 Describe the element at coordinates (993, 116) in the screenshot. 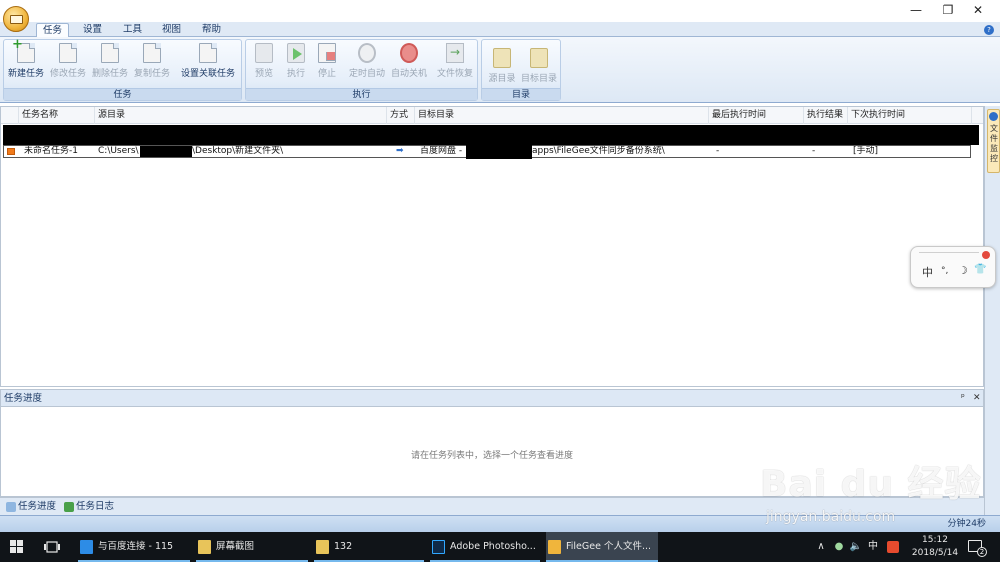

I see `info-icon` at that location.